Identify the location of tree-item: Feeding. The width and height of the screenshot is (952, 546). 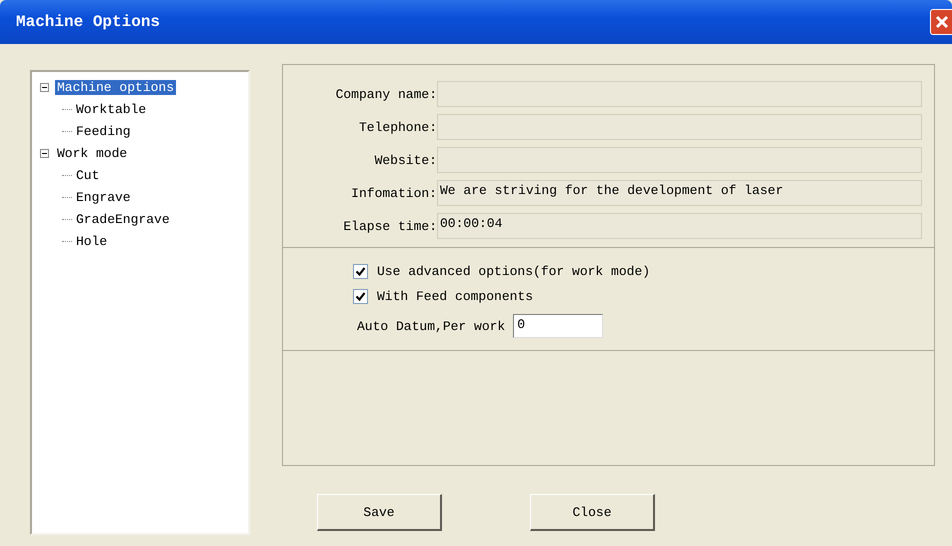
(103, 131).